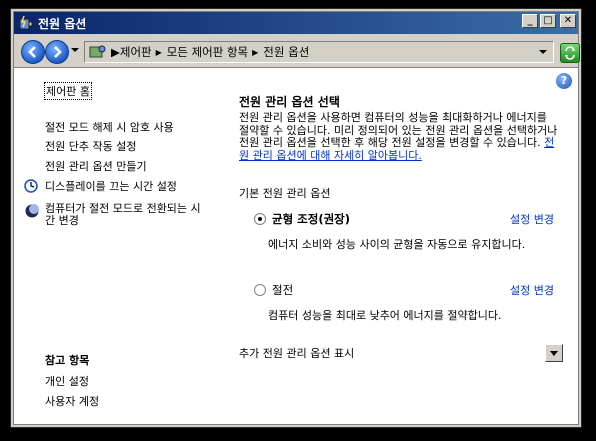  What do you see at coordinates (109, 127) in the screenshot?
I see `sidebar-link-password-on-wake: 절전 모드 해제 시 암호 사용` at bounding box center [109, 127].